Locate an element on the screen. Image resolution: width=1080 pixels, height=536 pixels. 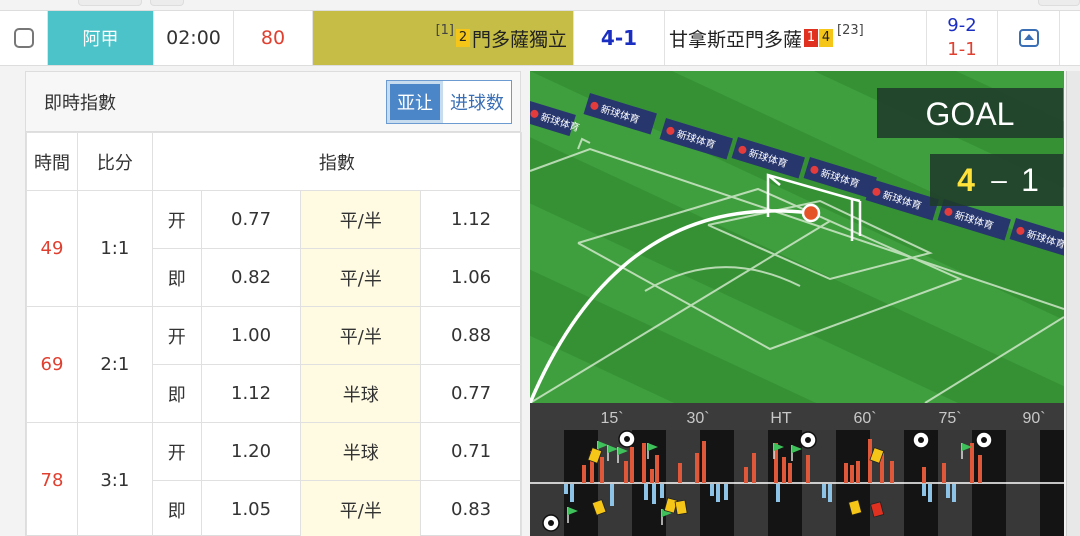
timeline-tick-label: HT is located at coordinates (781, 418).